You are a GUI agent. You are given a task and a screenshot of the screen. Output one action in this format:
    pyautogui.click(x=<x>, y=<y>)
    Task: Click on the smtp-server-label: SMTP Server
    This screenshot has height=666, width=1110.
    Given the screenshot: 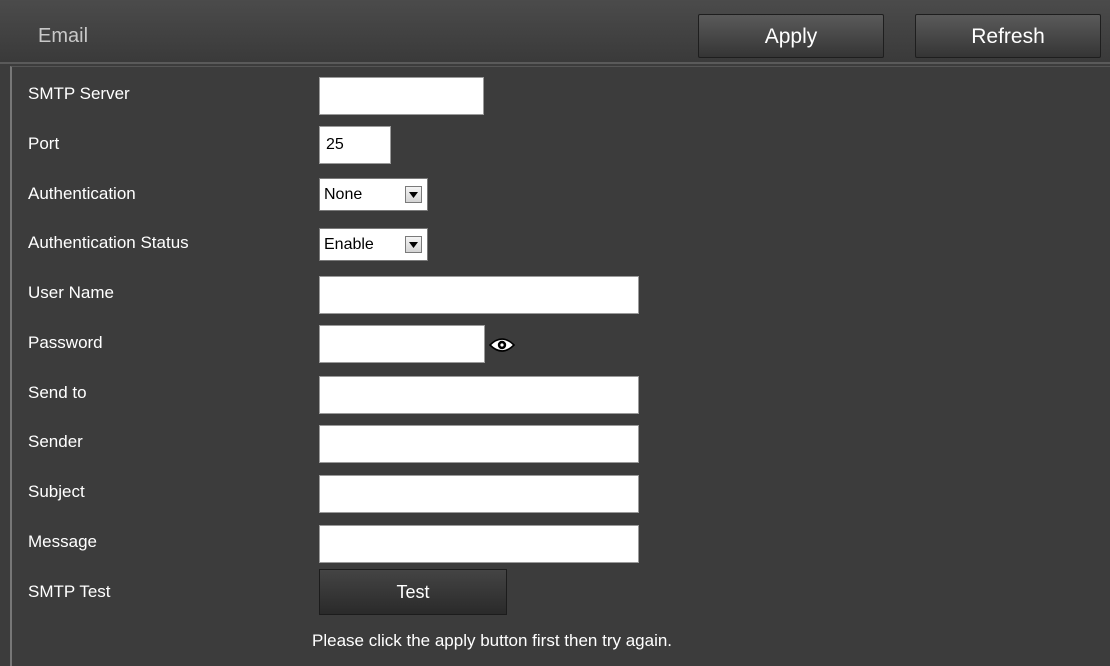 What is the action you would take?
    pyautogui.click(x=79, y=93)
    